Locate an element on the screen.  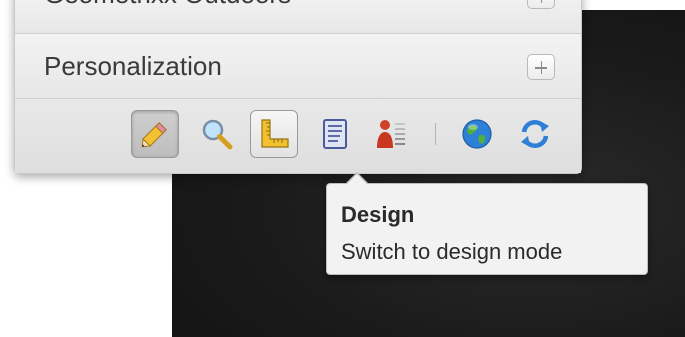
page-icon is located at coordinates (335, 134).